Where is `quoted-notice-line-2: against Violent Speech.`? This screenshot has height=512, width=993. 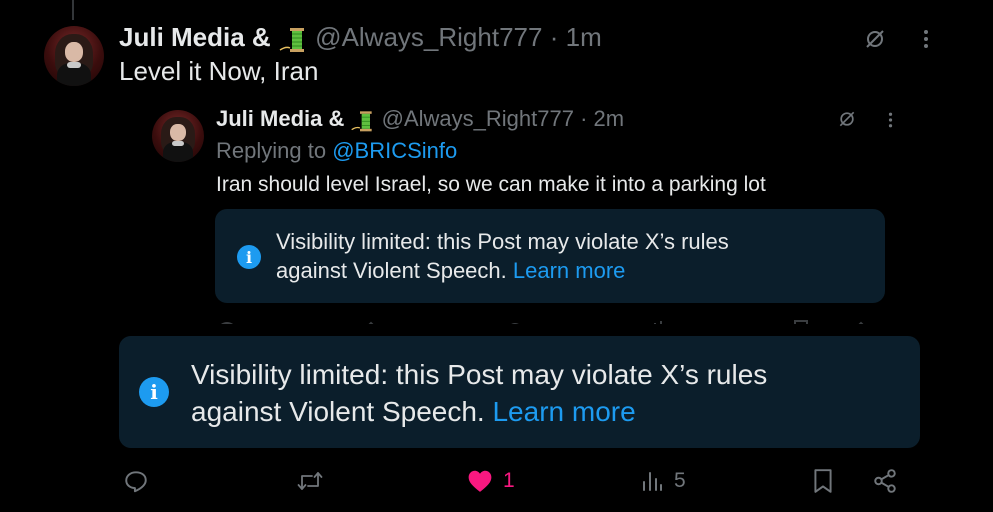 quoted-notice-line-2: against Violent Speech. is located at coordinates (391, 271).